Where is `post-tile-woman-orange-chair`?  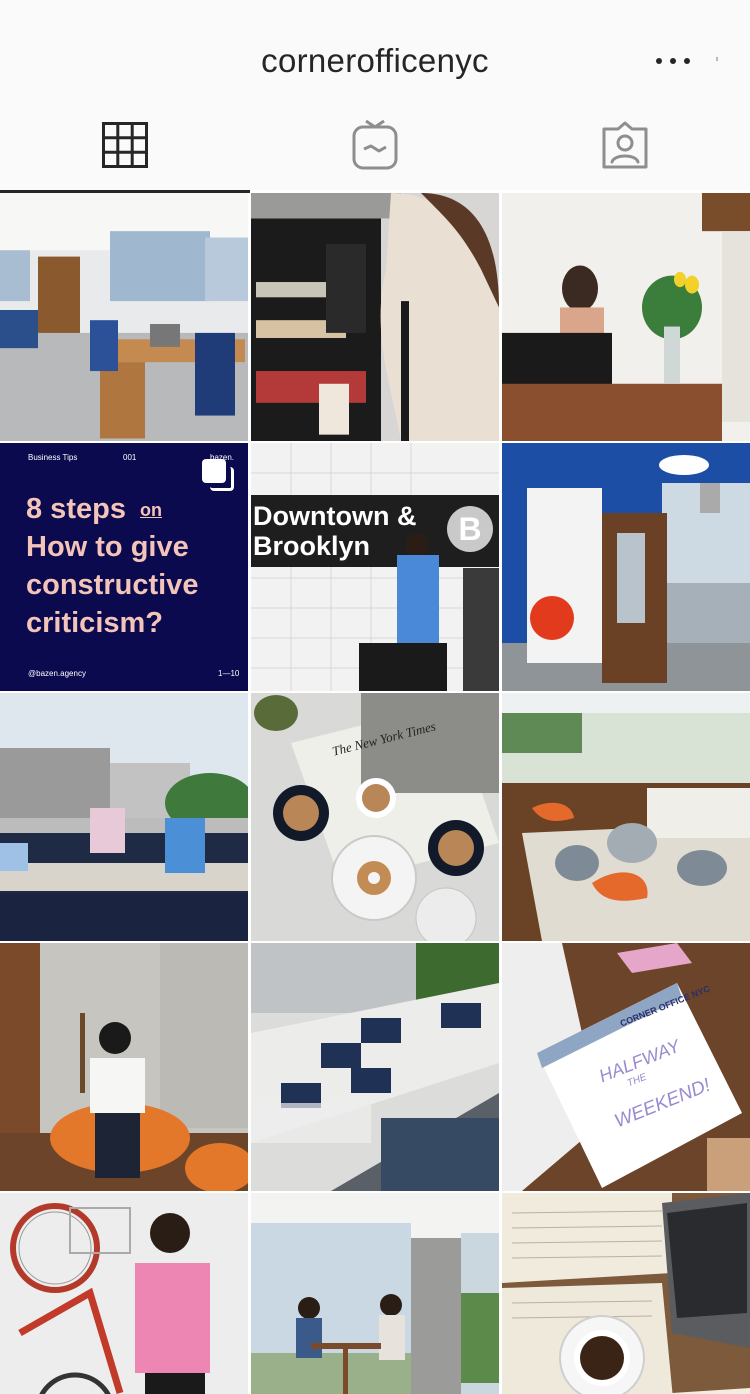
post-tile-woman-orange-chair is located at coordinates (124, 1067).